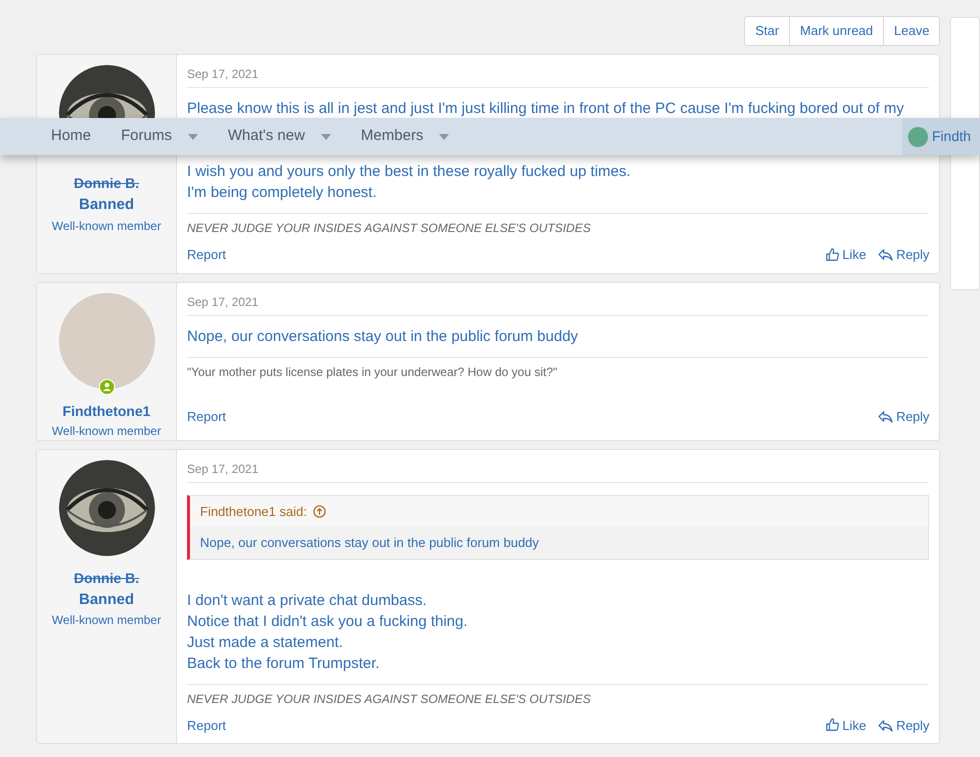 This screenshot has width=980, height=757. I want to click on nav-tab: Forums, so click(159, 136).